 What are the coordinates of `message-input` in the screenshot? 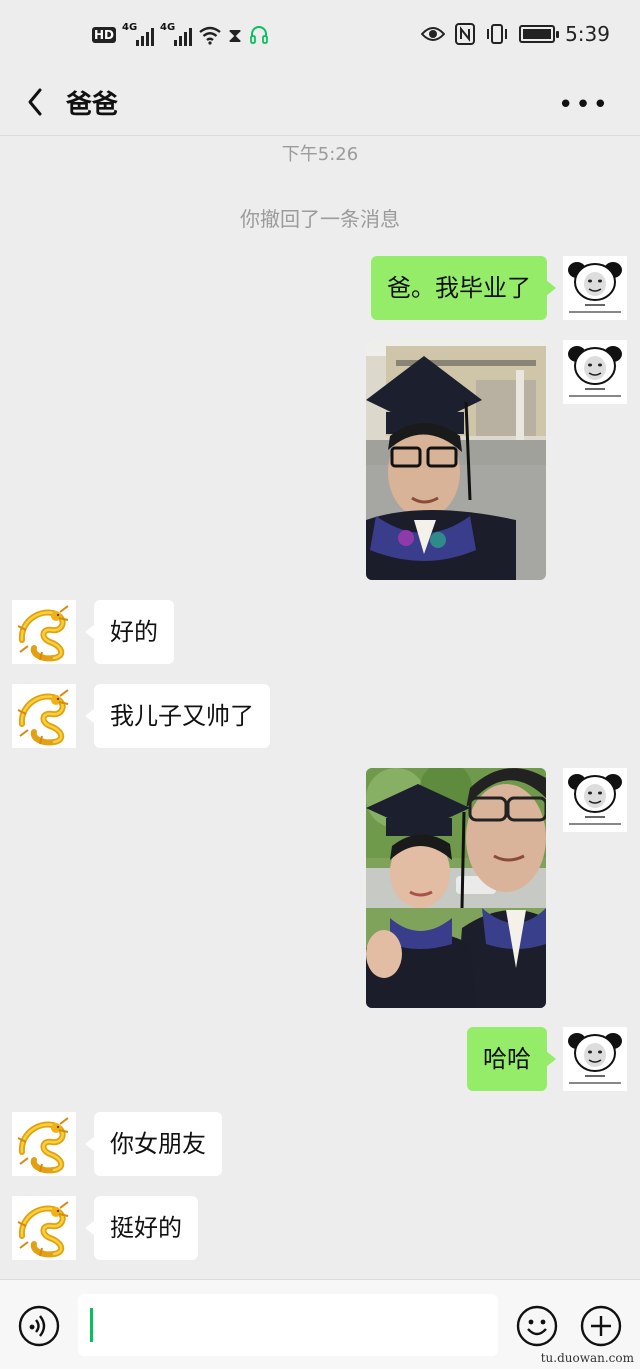 It's located at (288, 1325).